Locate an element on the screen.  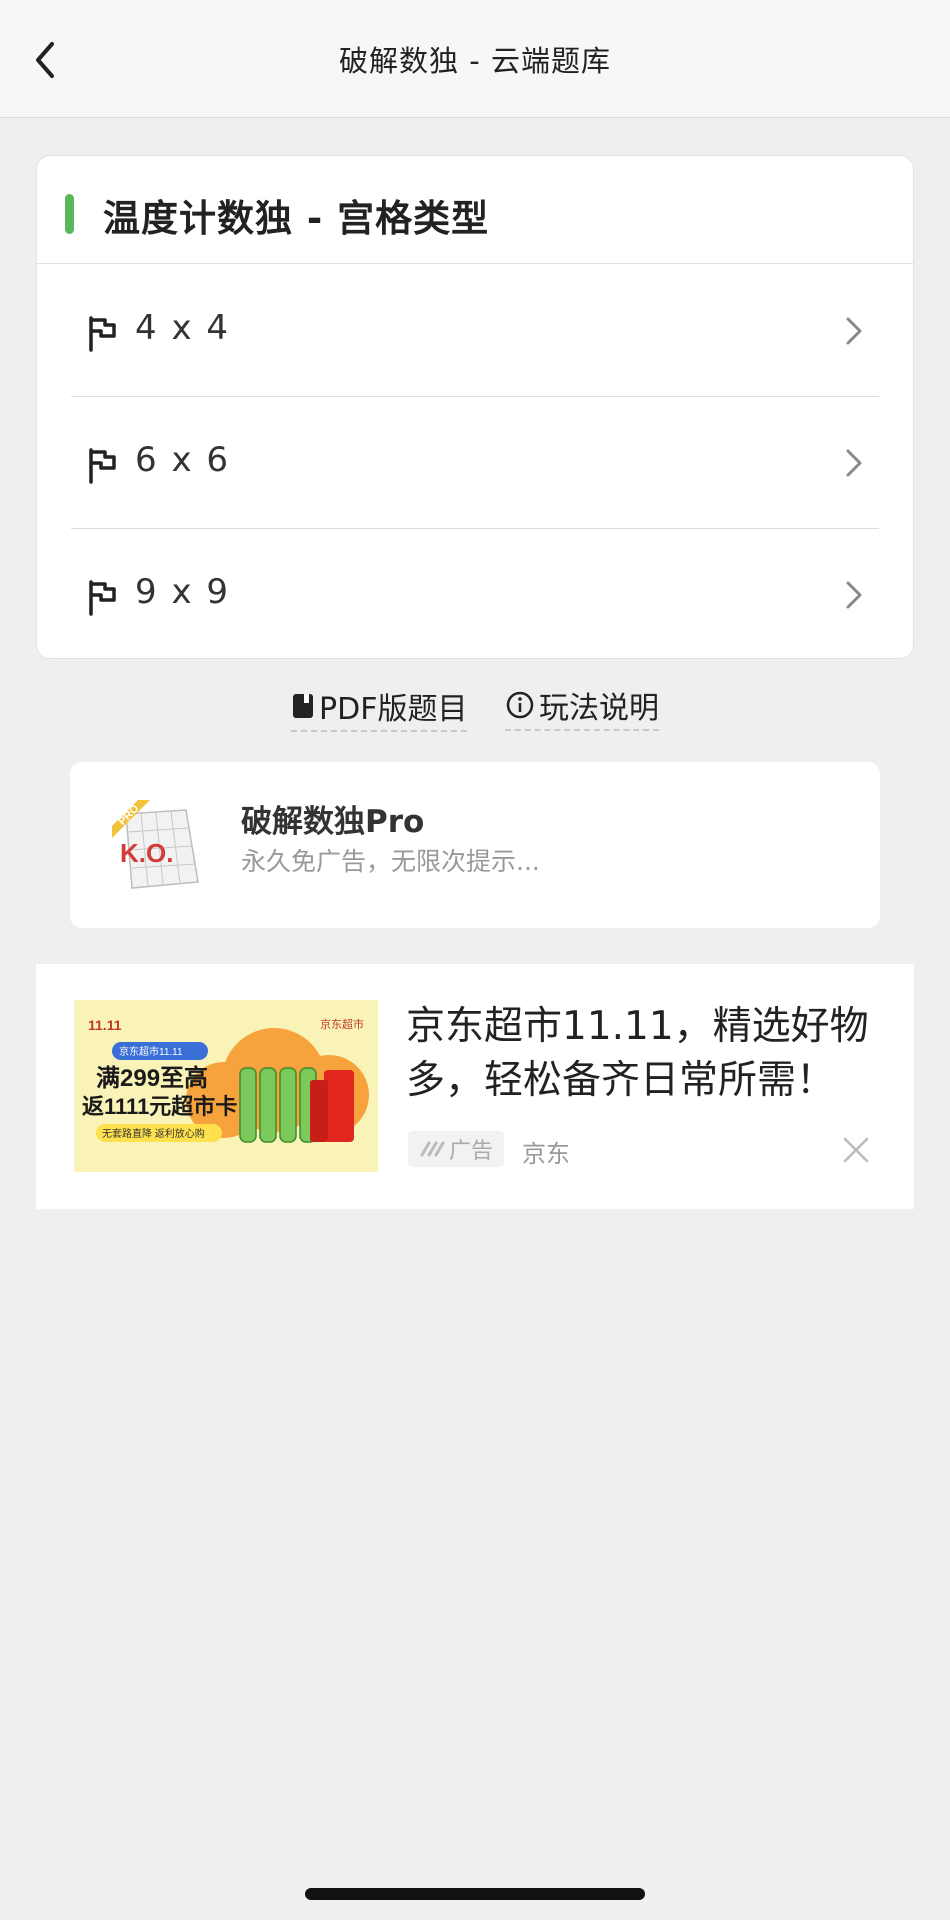
ad-image-line1: 满299至高 is located at coordinates (152, 1078).